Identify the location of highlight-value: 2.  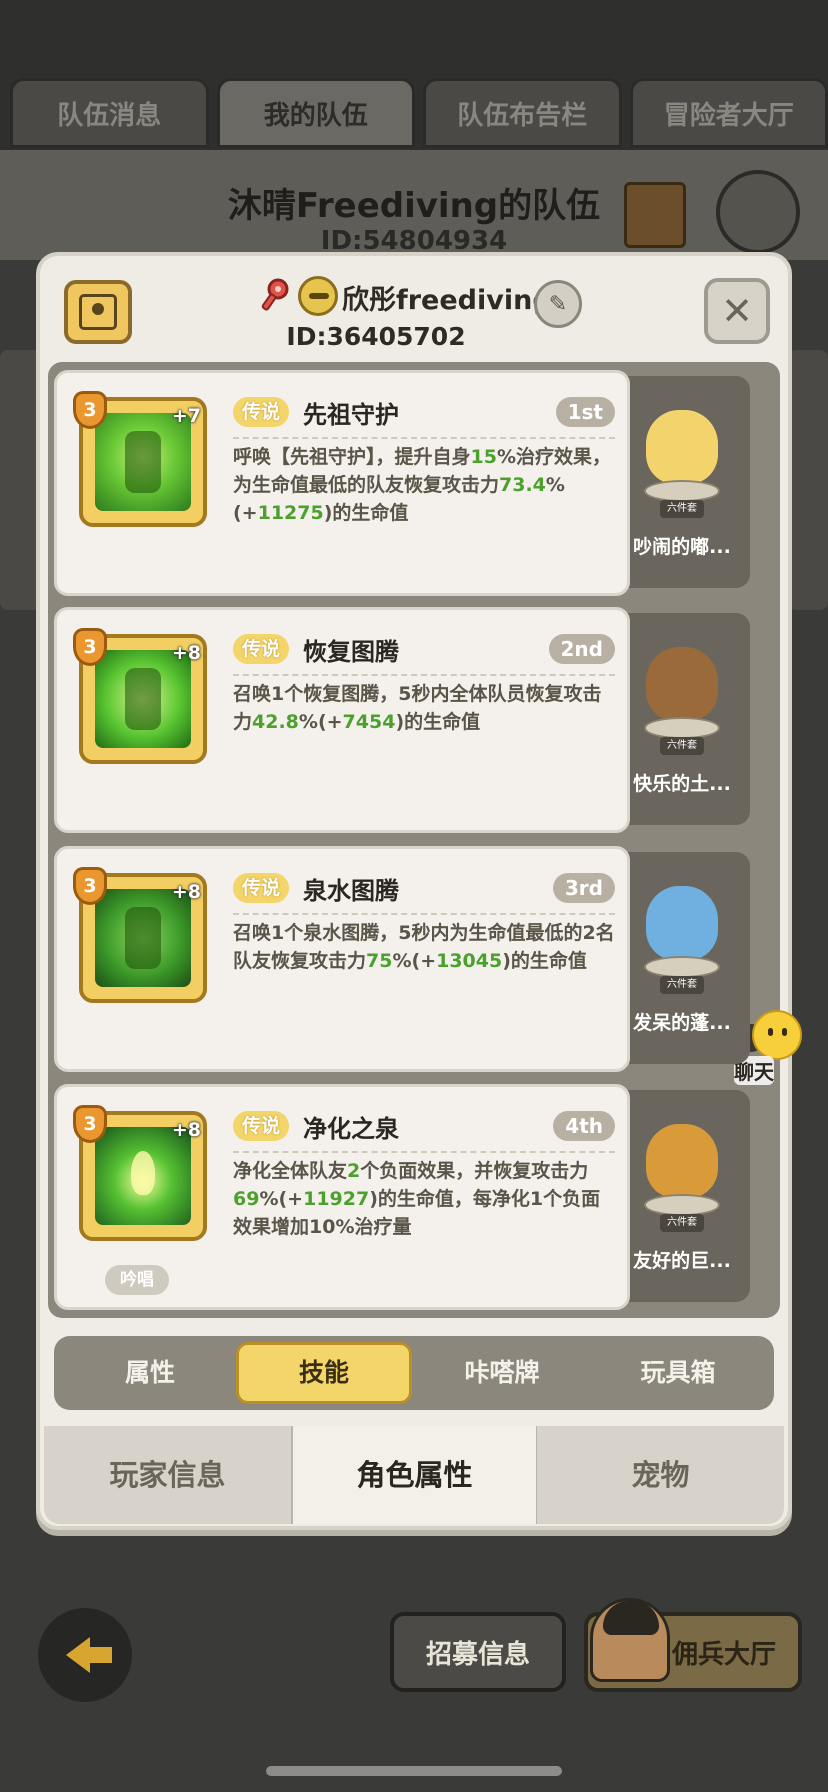
(354, 1171).